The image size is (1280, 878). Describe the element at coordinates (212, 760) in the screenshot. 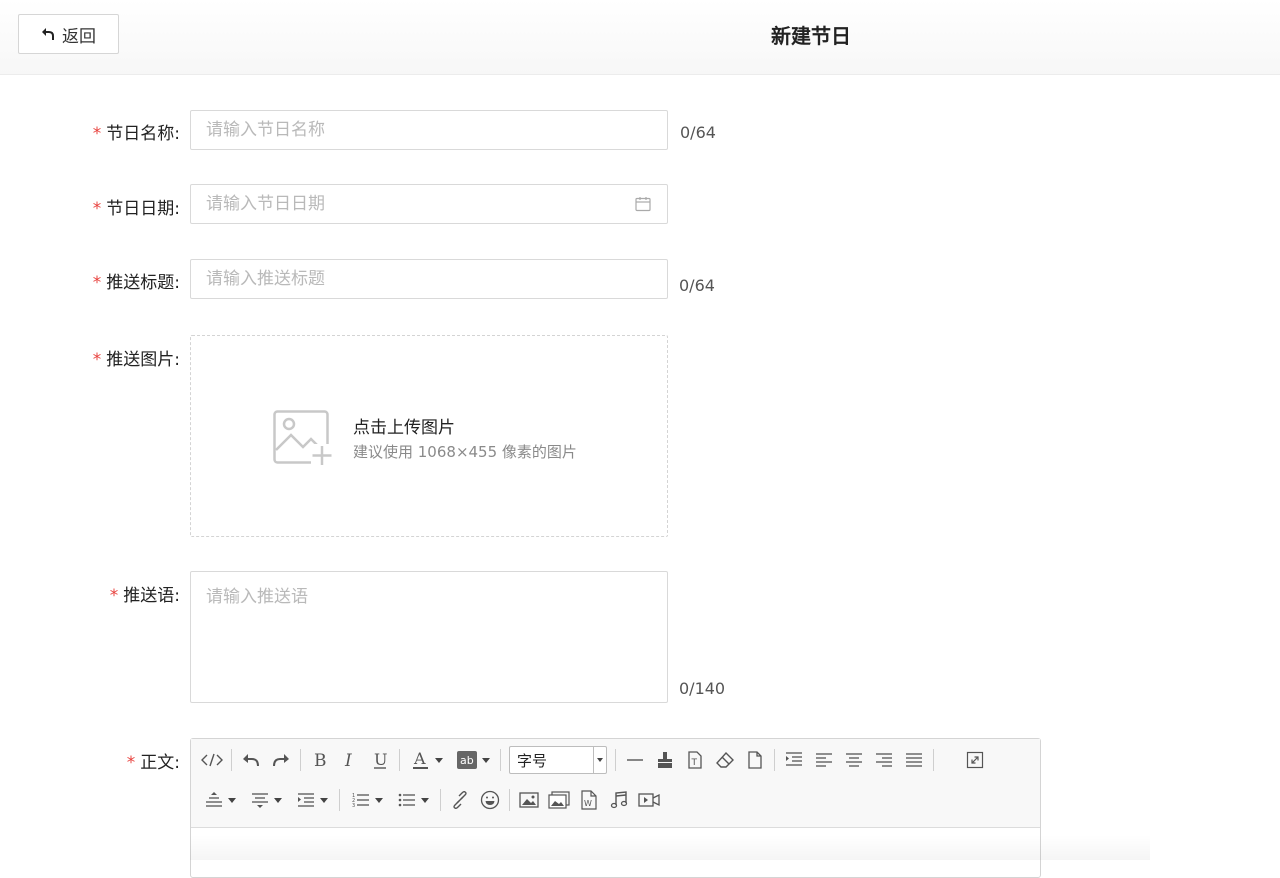

I see `source-code-icon` at that location.